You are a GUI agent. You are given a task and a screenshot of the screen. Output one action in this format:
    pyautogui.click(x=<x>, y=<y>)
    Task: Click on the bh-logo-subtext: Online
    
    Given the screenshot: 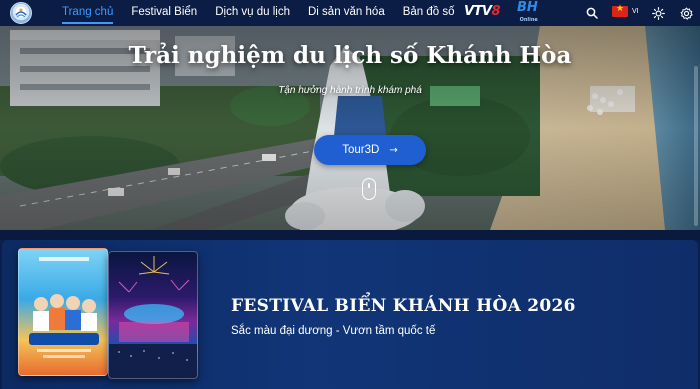 What is the action you would take?
    pyautogui.click(x=528, y=20)
    